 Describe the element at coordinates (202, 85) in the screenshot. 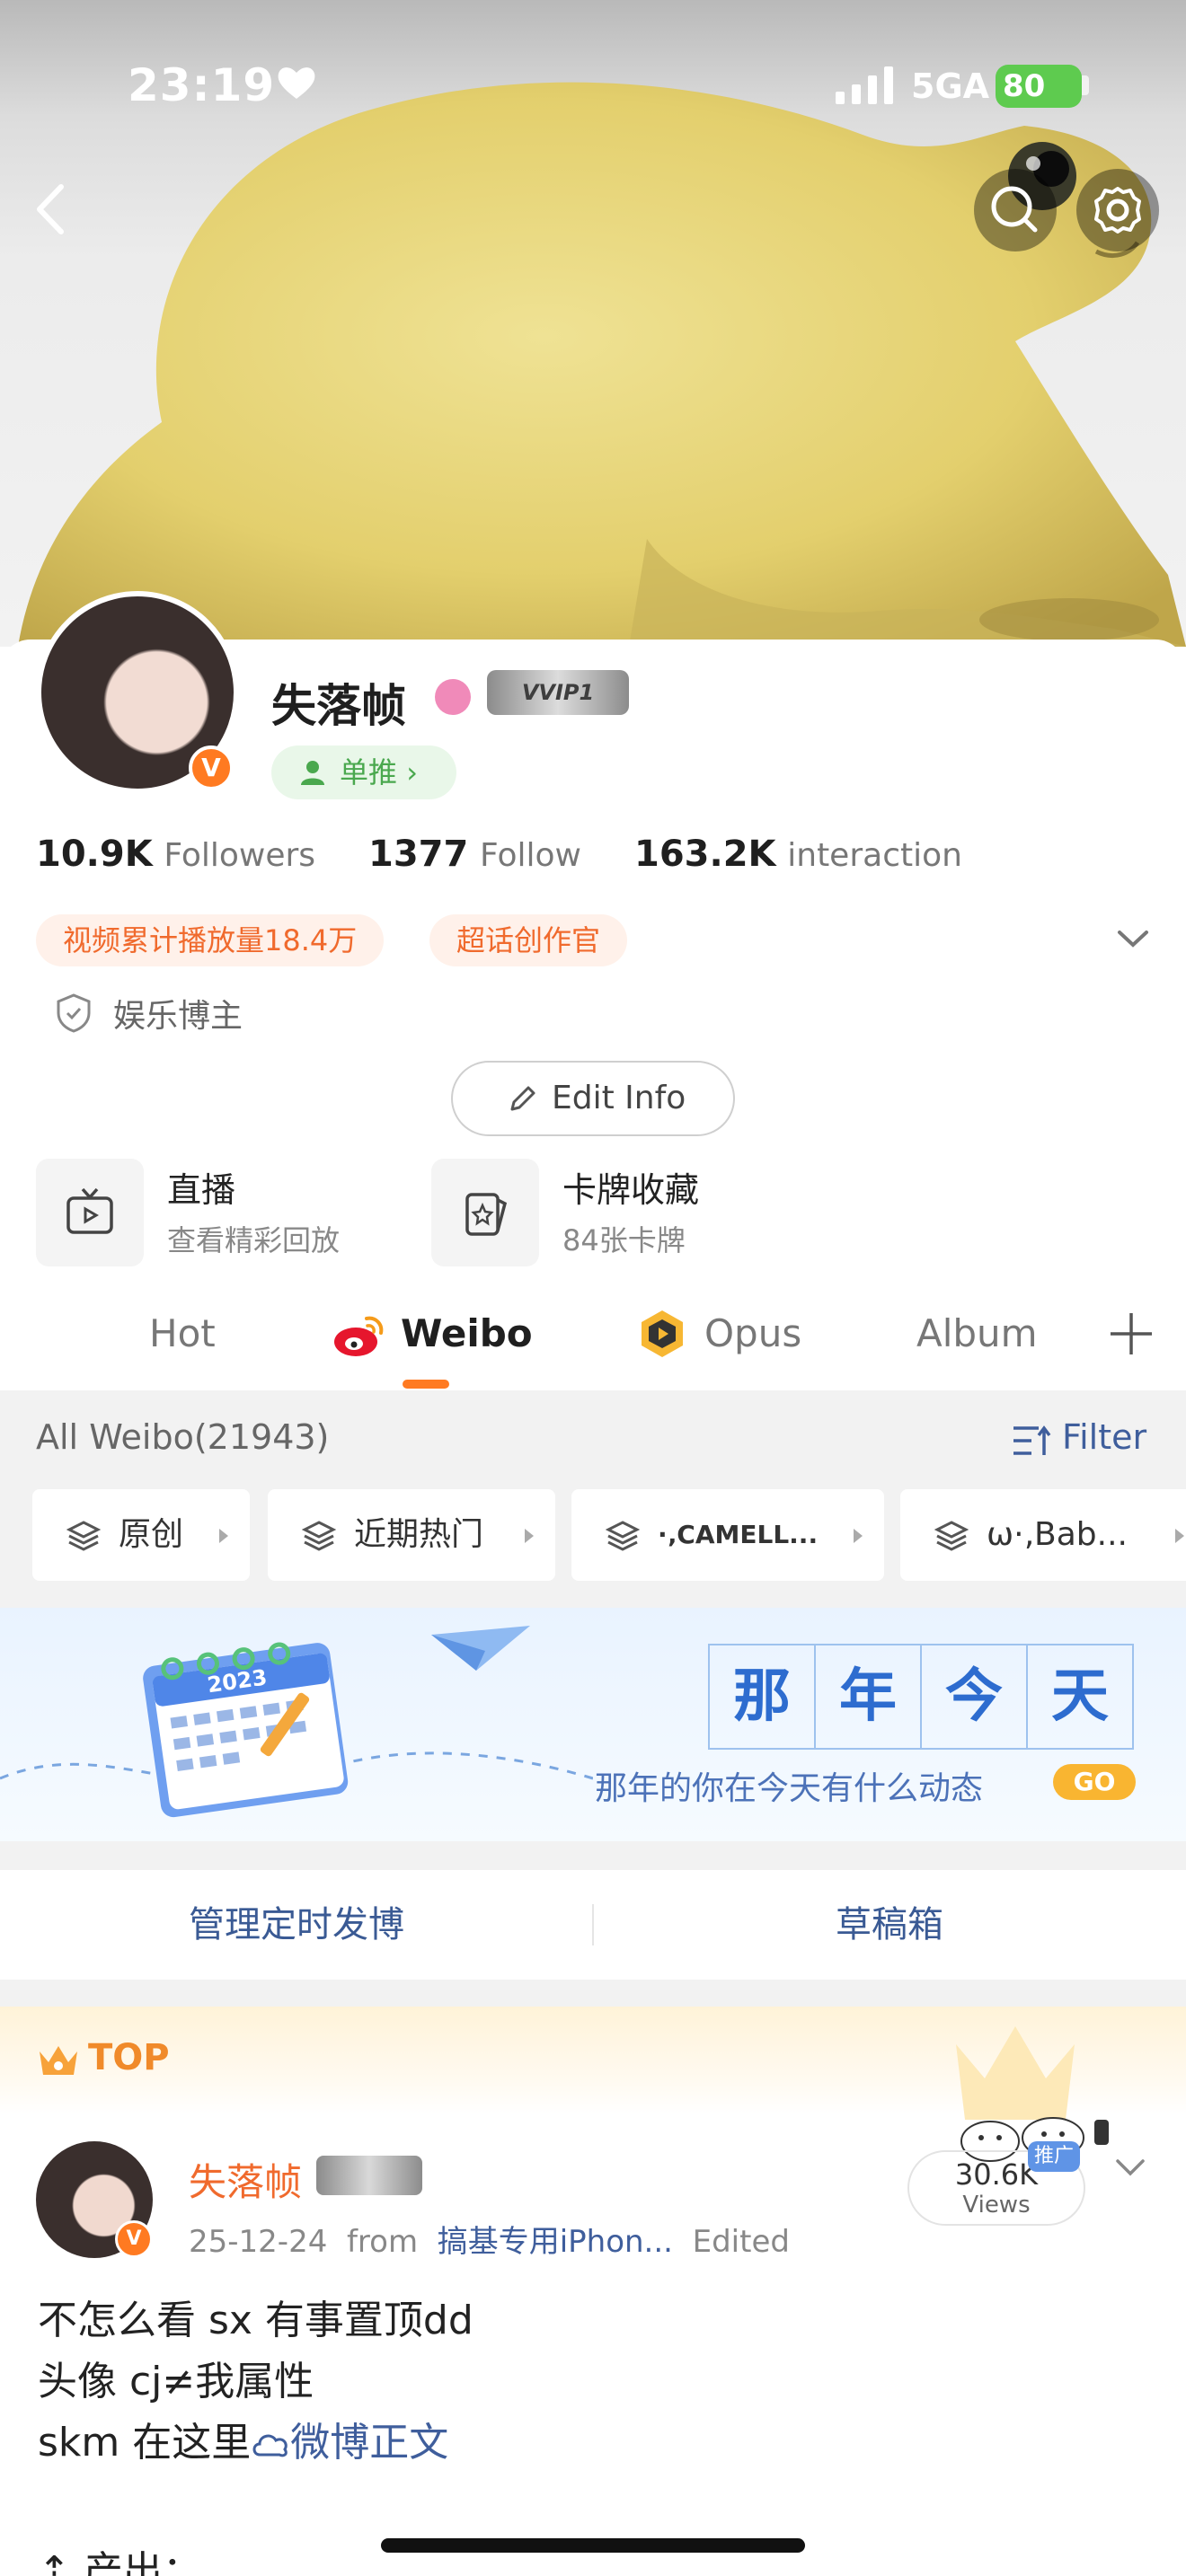

I see `status-time: 23:19` at that location.